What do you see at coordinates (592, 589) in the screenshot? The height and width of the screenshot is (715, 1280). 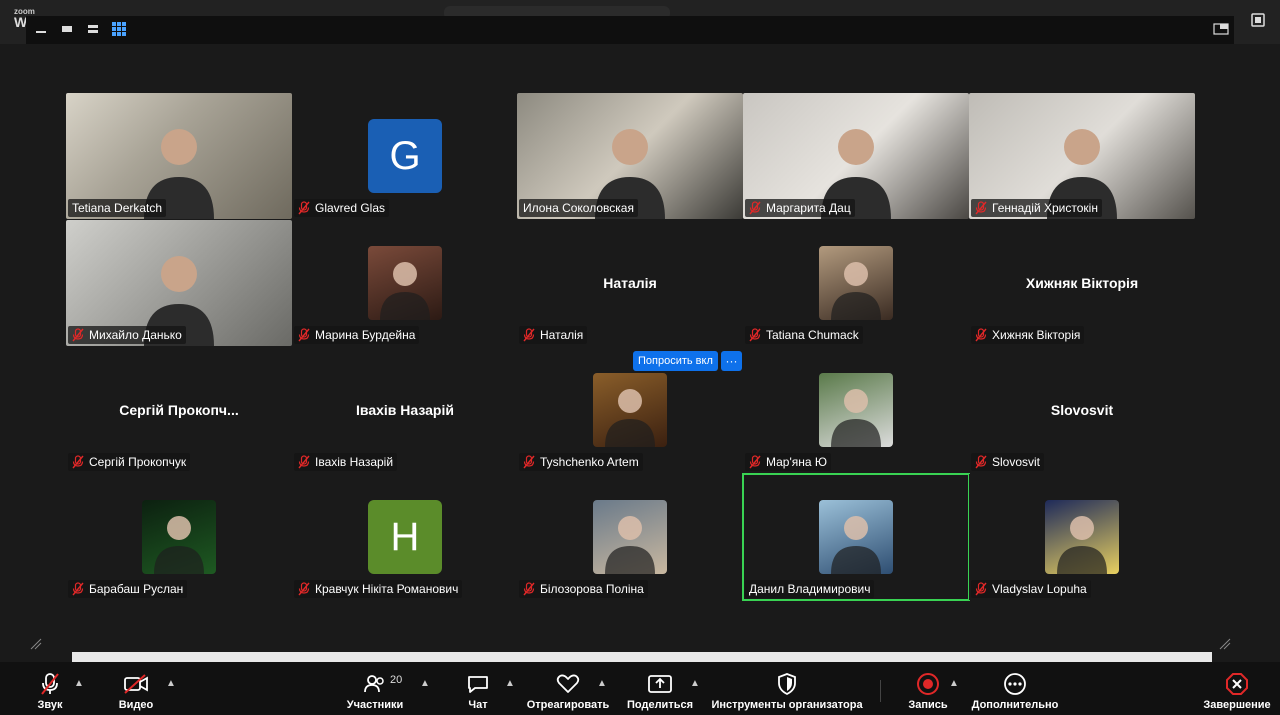 I see `participant-name: Білозорова Поліна` at bounding box center [592, 589].